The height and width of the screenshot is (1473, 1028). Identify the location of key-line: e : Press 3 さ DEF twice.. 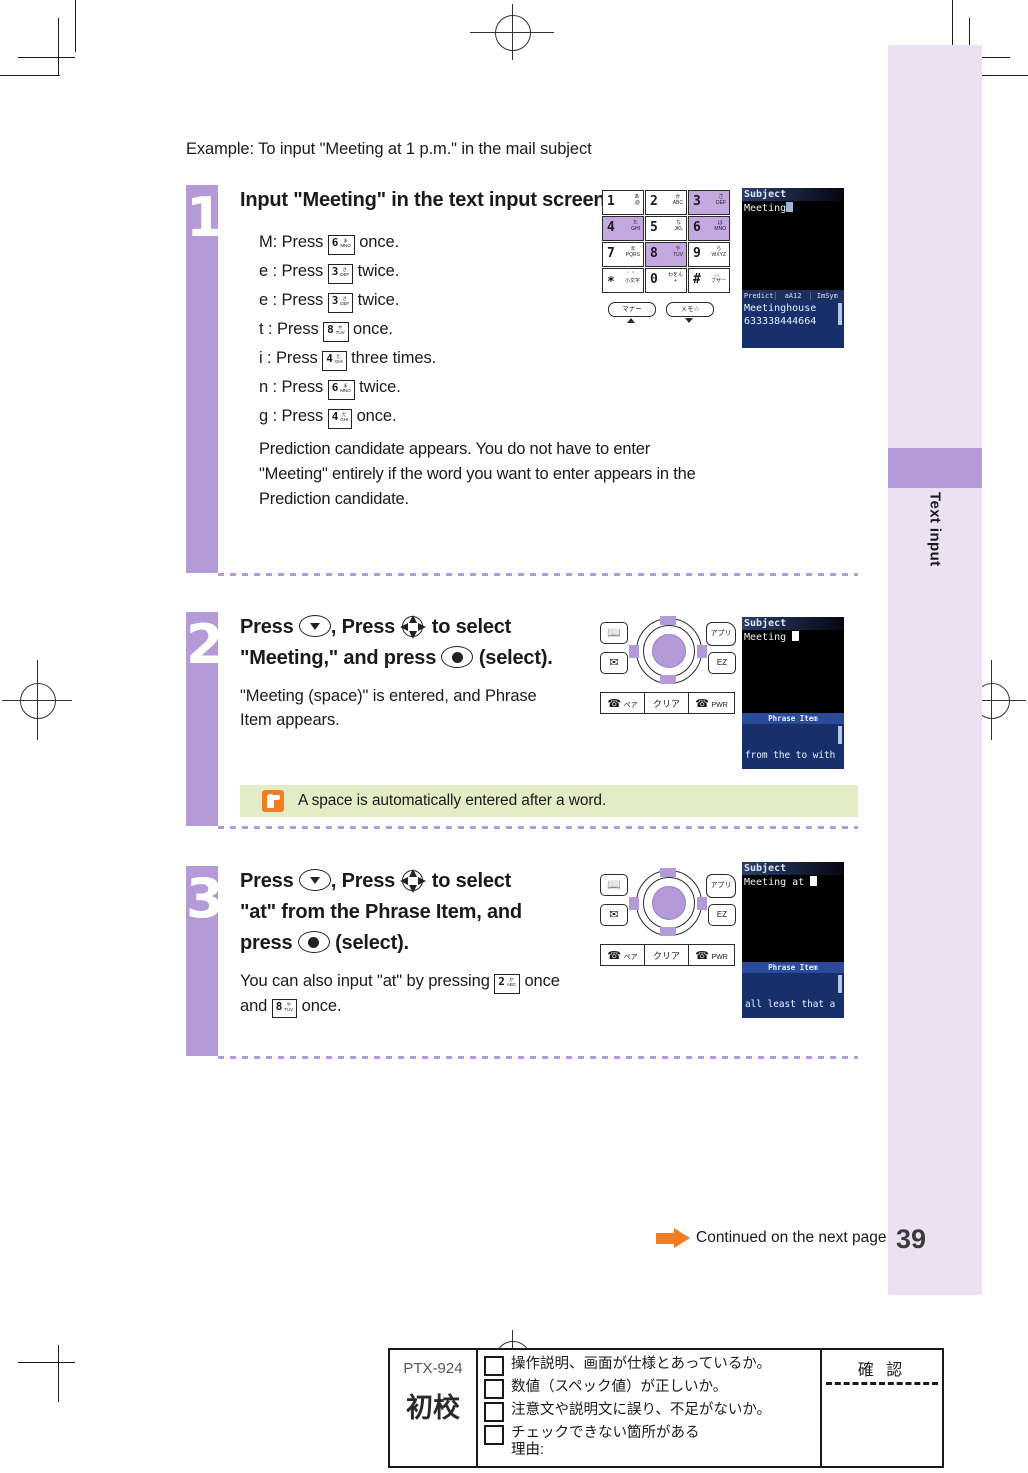
(449, 300).